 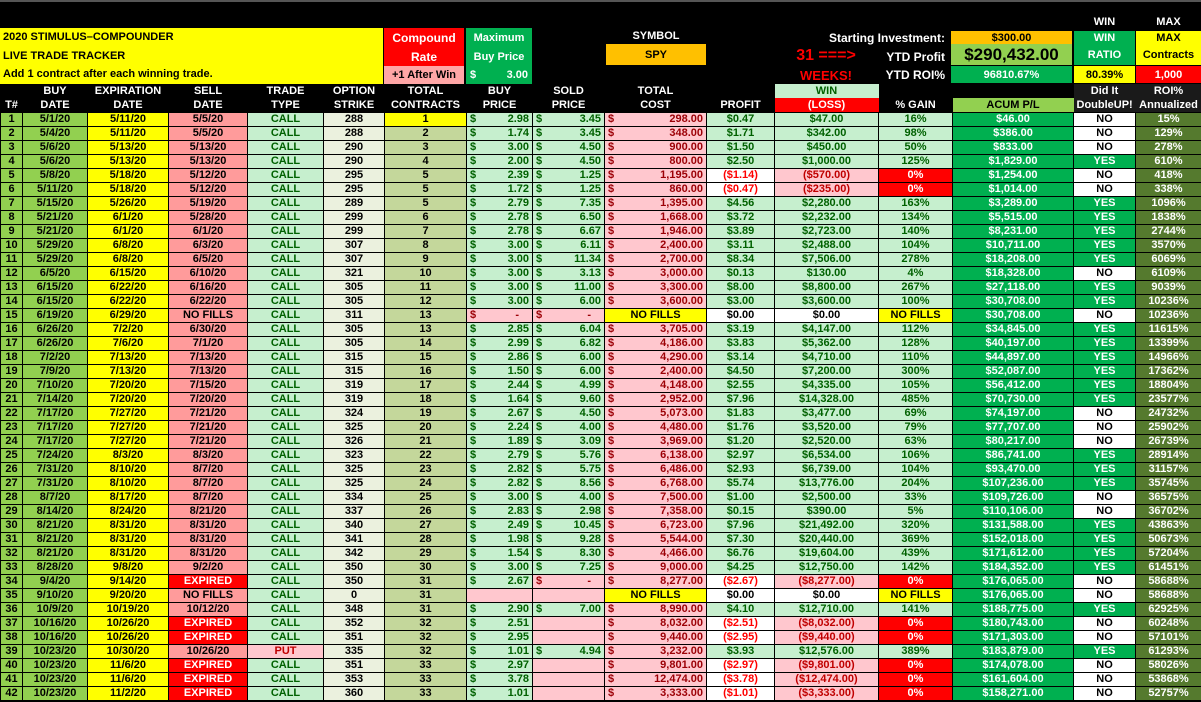 What do you see at coordinates (128, 553) in the screenshot?
I see `expiration-date-cell: 8/31/20` at bounding box center [128, 553].